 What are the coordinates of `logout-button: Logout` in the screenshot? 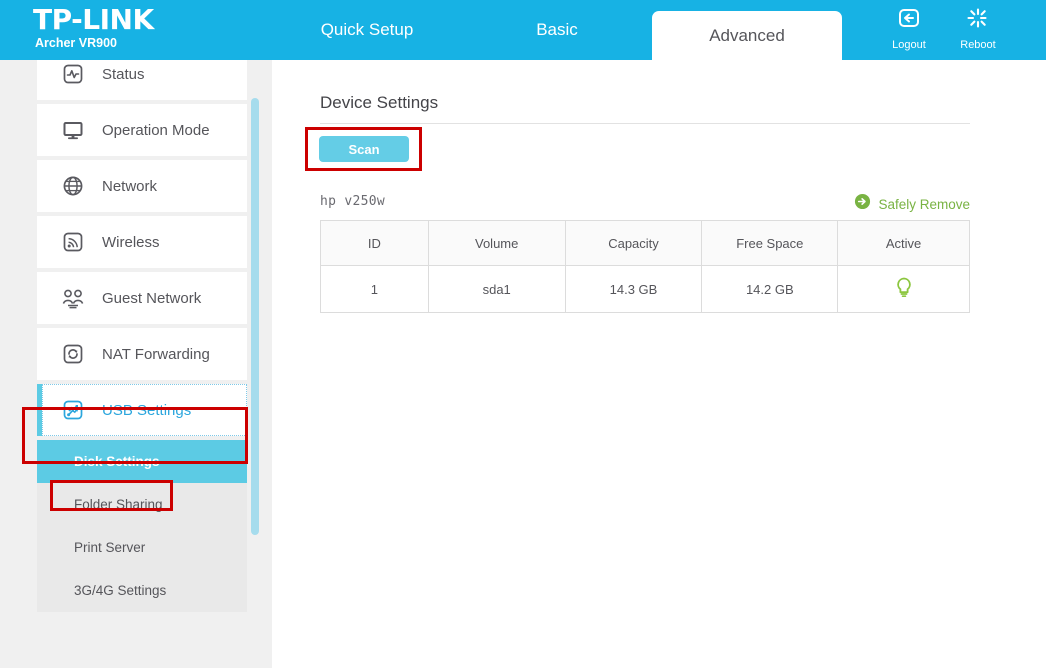 It's located at (909, 31).